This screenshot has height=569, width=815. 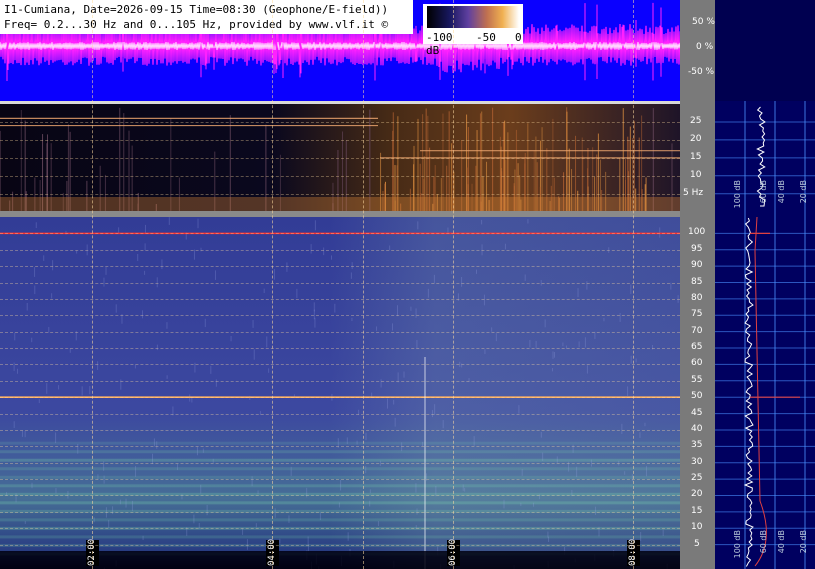 What do you see at coordinates (473, 17) in the screenshot?
I see `colorbar-gradient` at bounding box center [473, 17].